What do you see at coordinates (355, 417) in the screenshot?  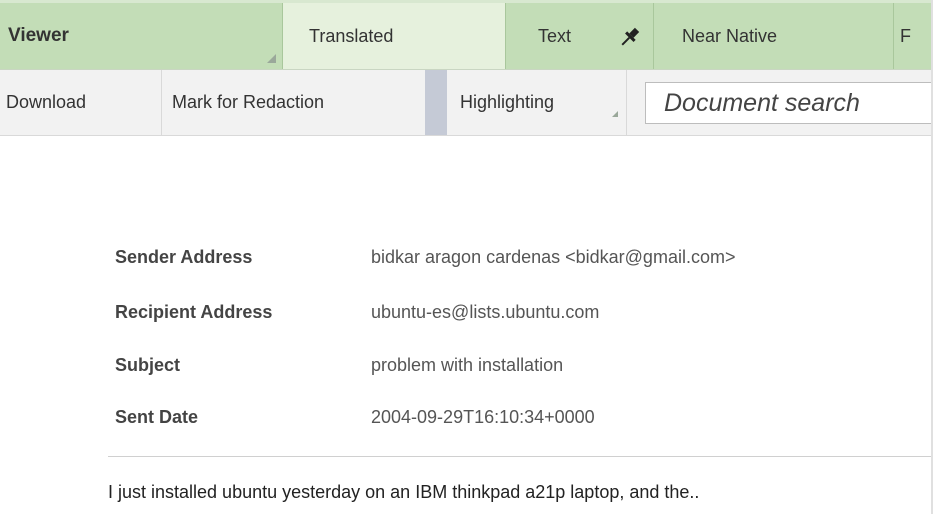 I see `sent-date-row: Sent Date 2004-09-29T16:10:34+0000` at bounding box center [355, 417].